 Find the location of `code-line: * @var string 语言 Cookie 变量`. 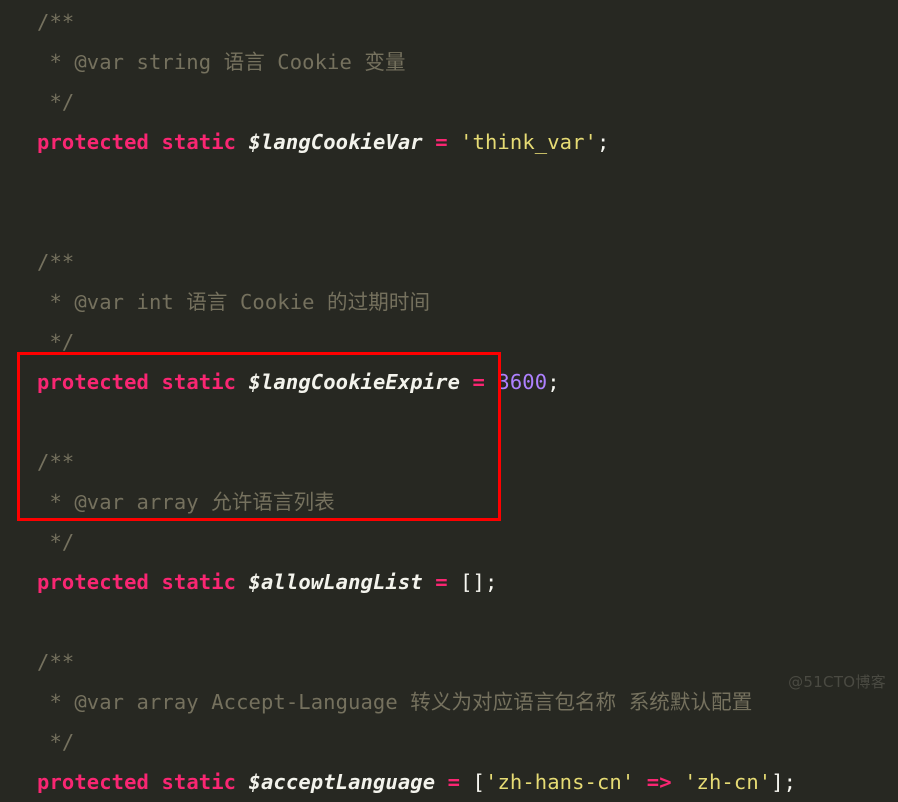

code-line: * @var string 语言 Cookie 变量 is located at coordinates (449, 62).